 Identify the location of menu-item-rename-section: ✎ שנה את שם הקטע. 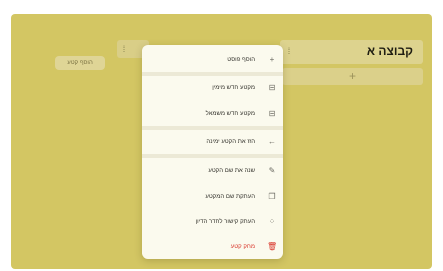
(212, 171).